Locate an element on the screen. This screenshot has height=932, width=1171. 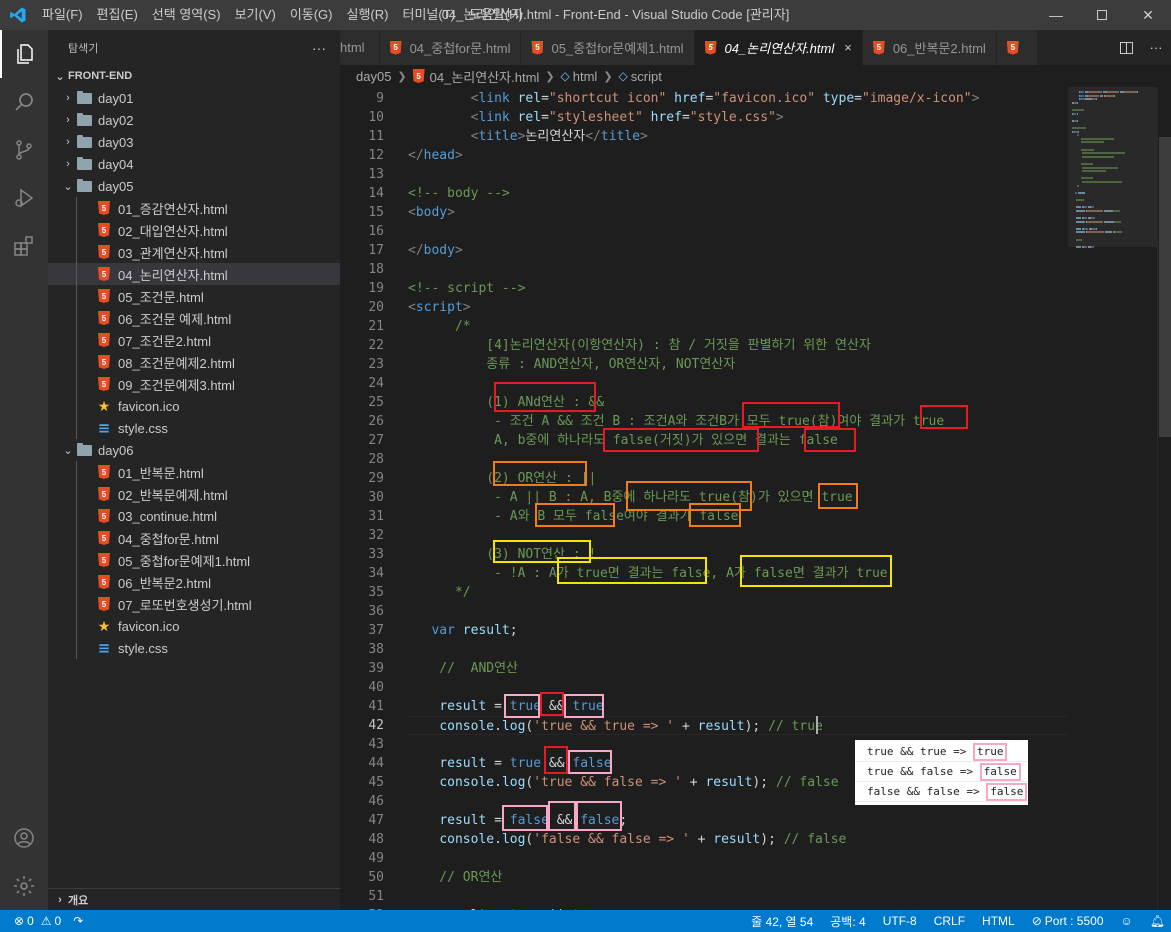
file-item: 5 05_중첩for문예제1.html is located at coordinates (194, 560).